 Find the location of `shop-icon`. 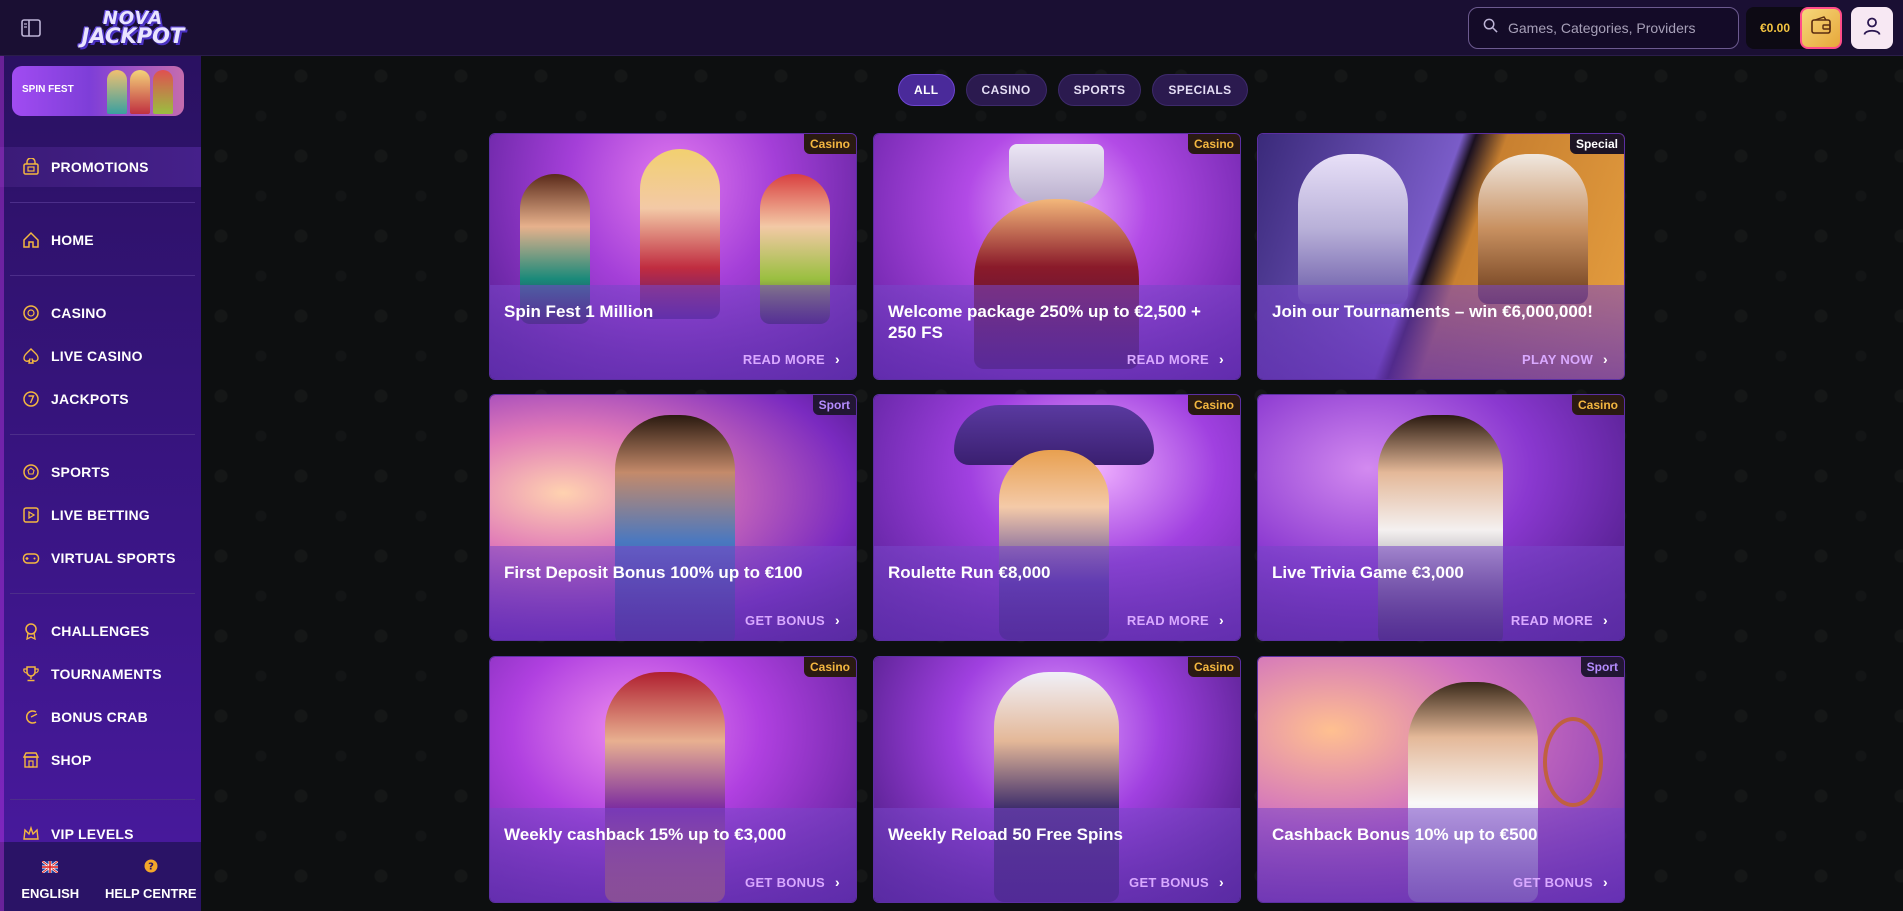

shop-icon is located at coordinates (31, 760).